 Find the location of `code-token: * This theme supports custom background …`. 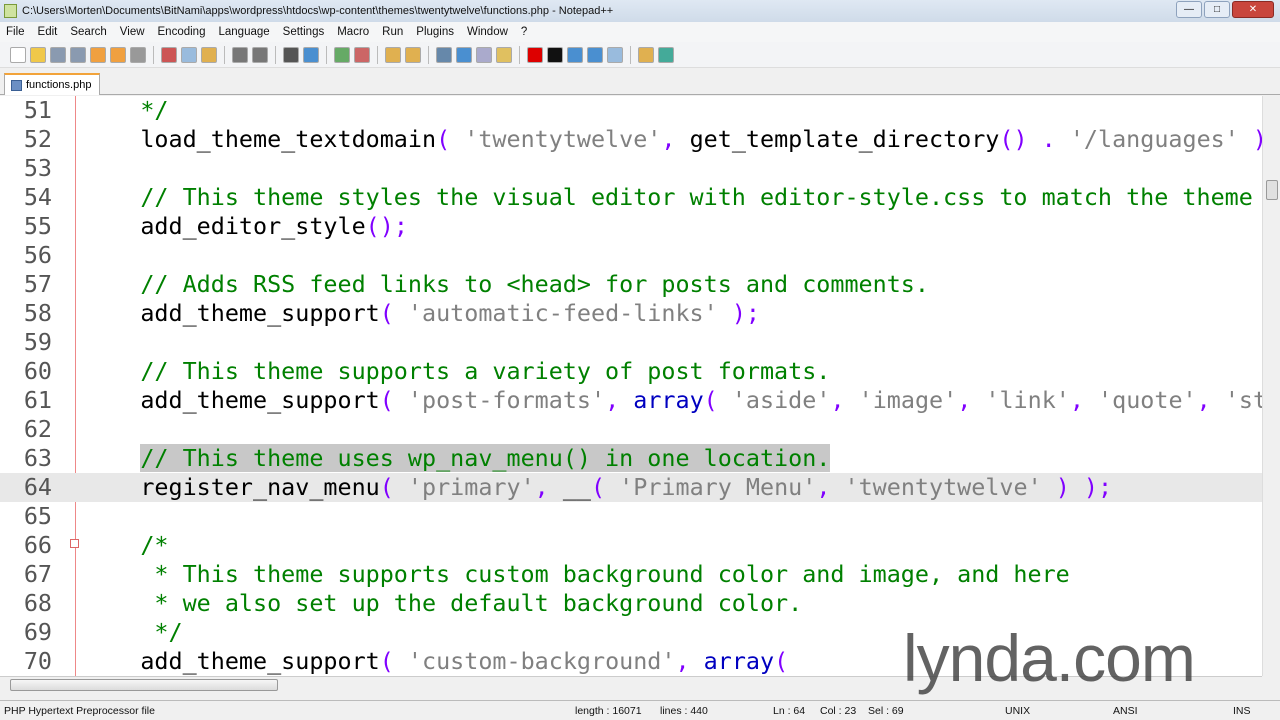

code-token: * This theme supports custom background … is located at coordinates (577, 574).